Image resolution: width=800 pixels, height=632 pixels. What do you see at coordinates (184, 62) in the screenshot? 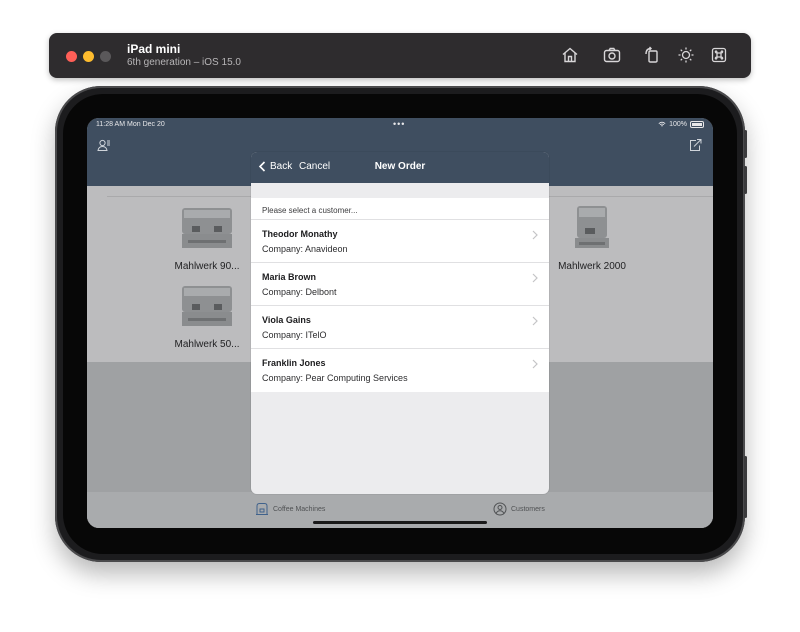
I see `device-detail: 6th generation – iOS 15.0` at bounding box center [184, 62].